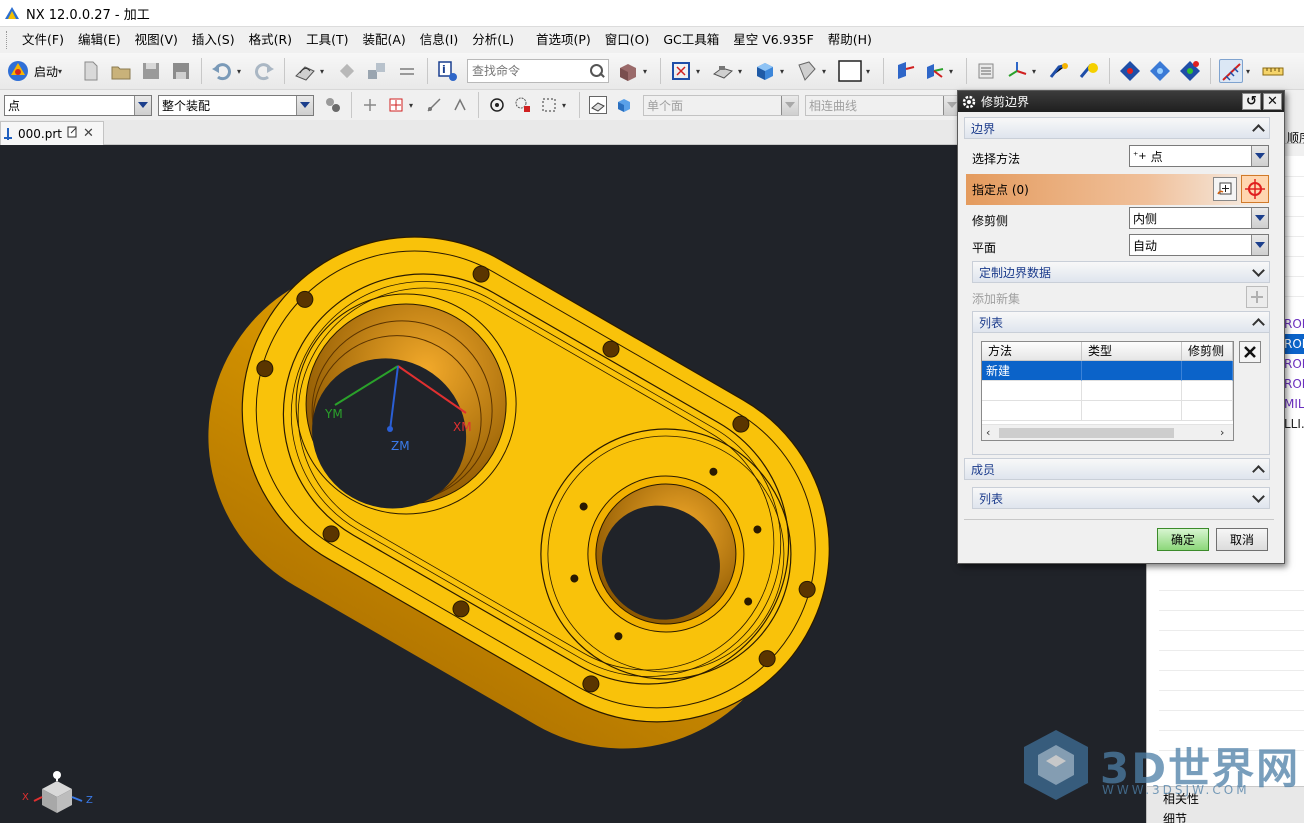 The height and width of the screenshot is (823, 1304). What do you see at coordinates (624, 105) in the screenshot?
I see `shaded-body-icon` at bounding box center [624, 105].